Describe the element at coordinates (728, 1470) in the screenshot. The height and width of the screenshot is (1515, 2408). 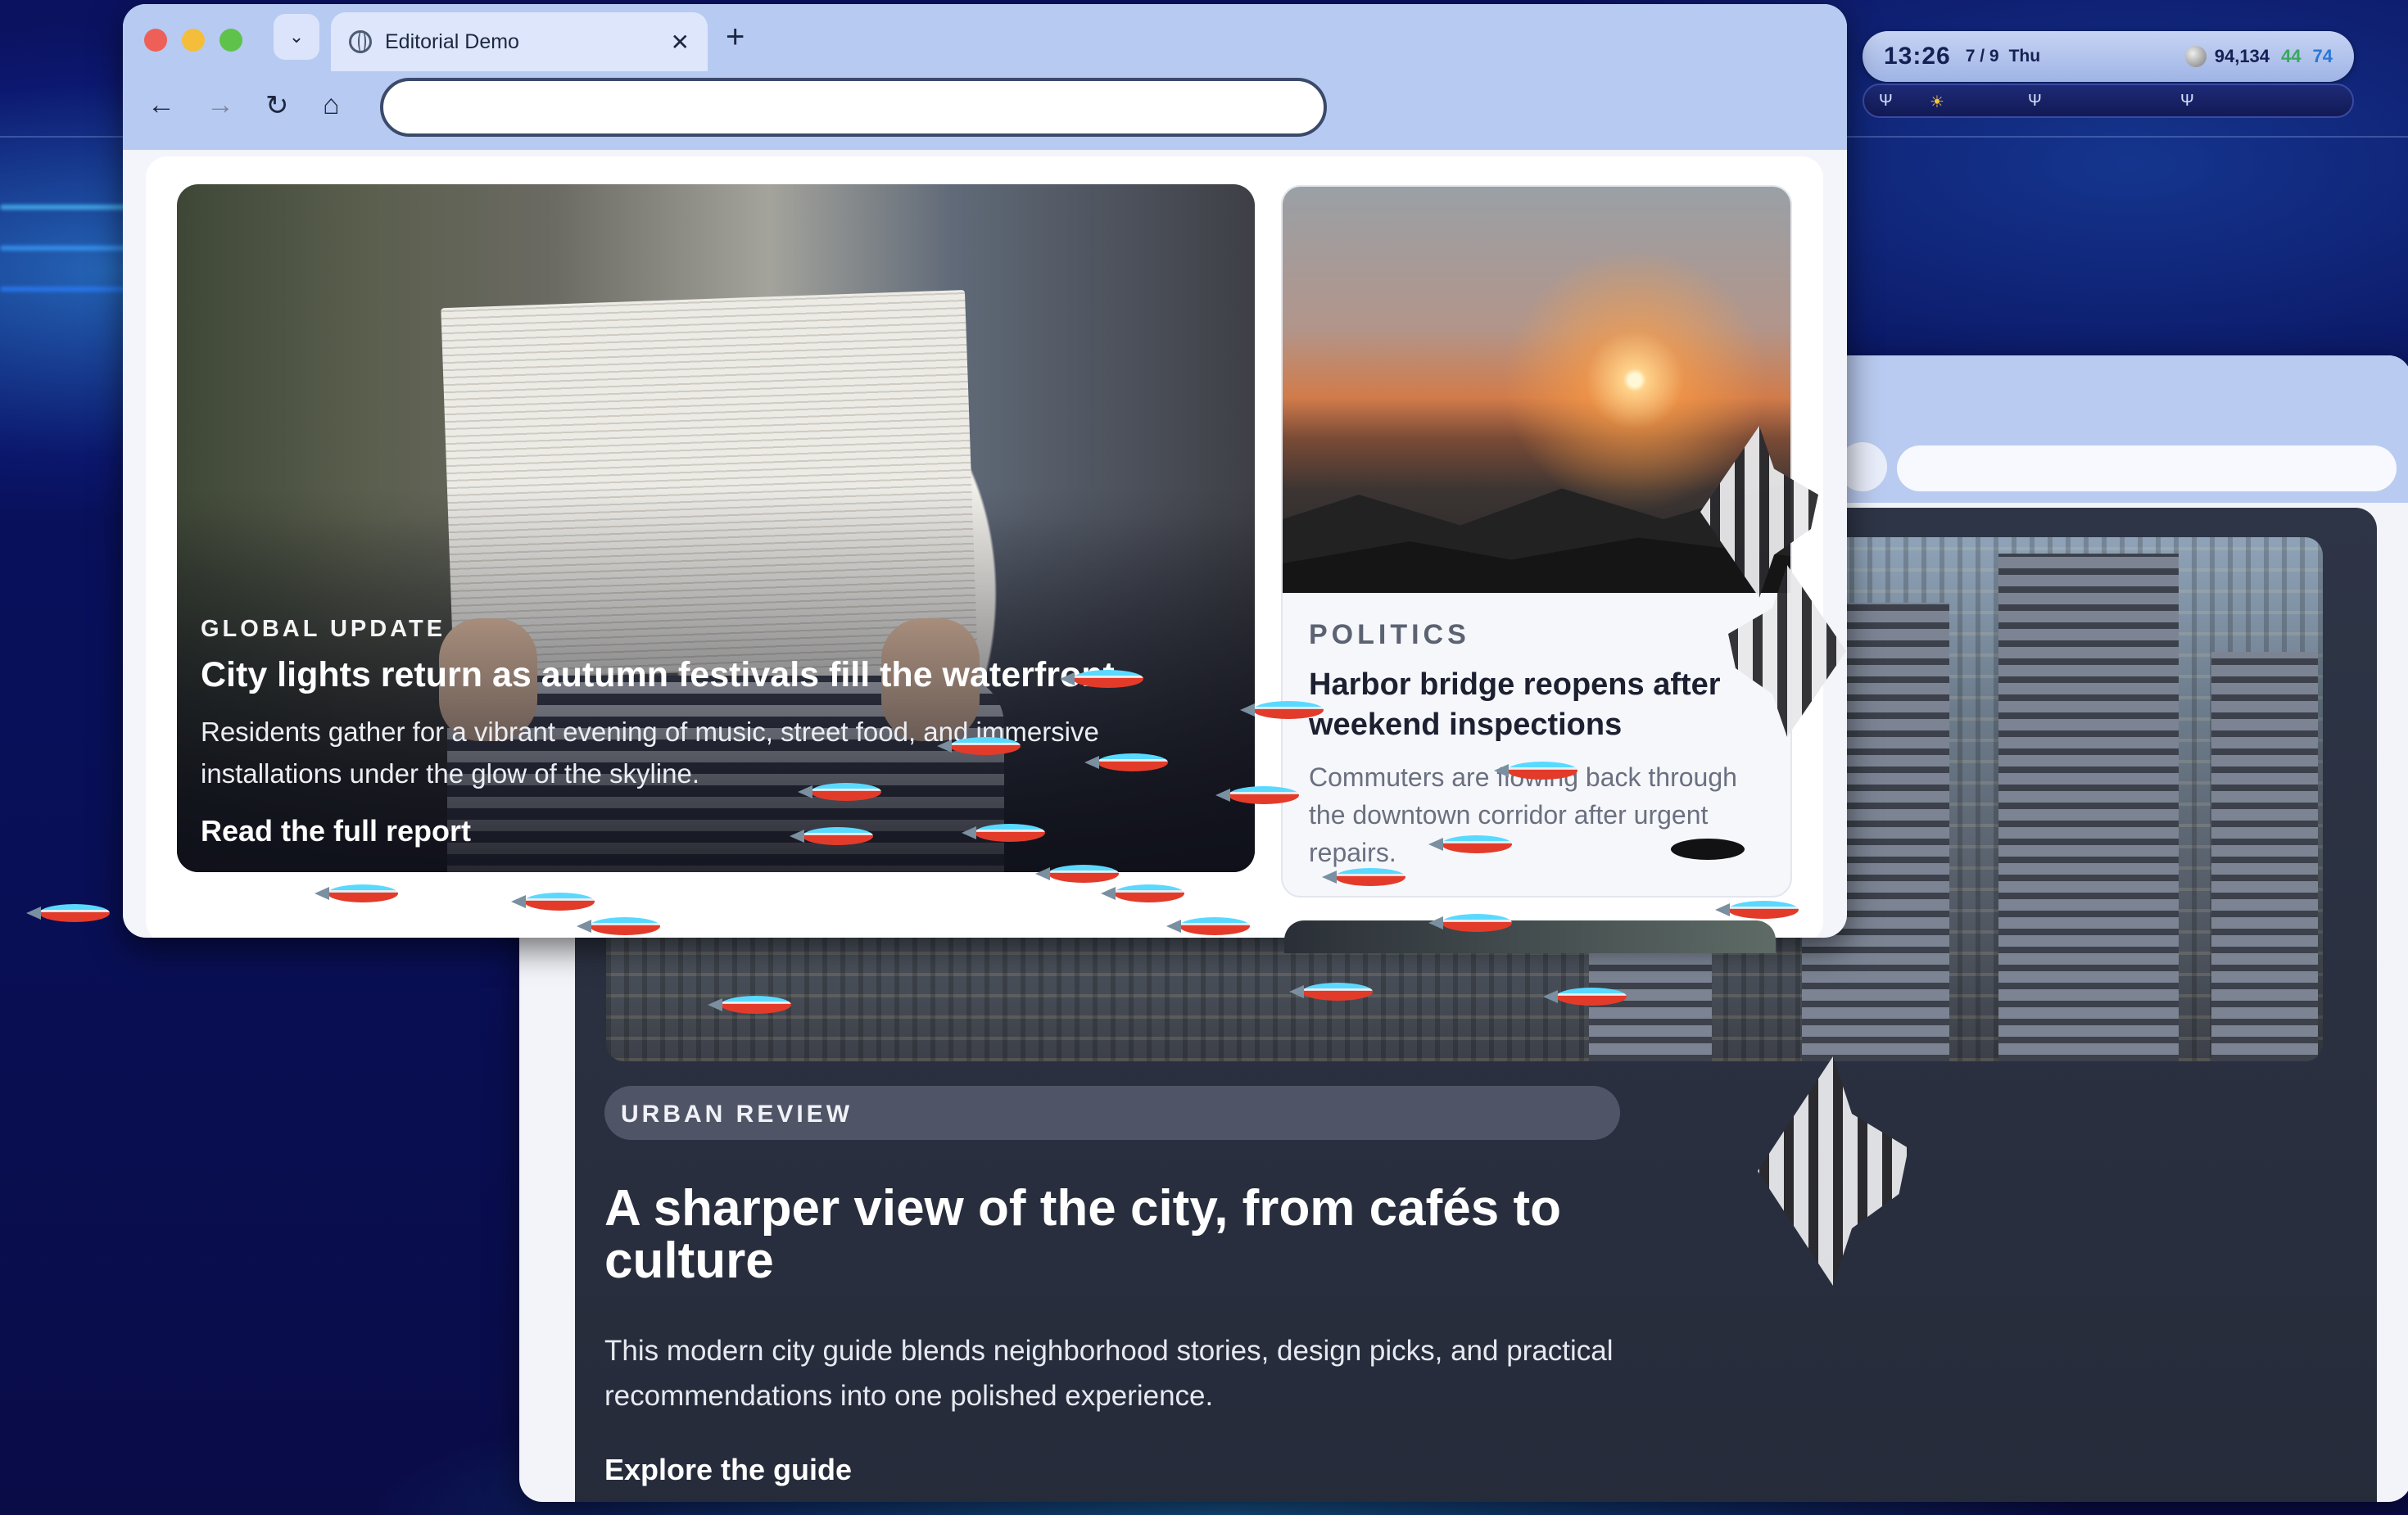
I see `explore-guide-link: Explore the guide` at that location.